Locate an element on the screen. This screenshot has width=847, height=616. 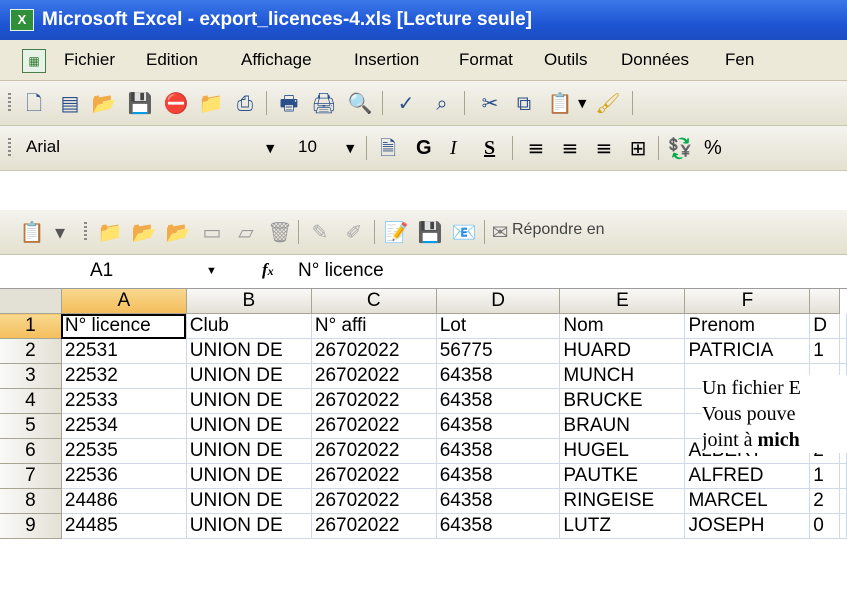
cell: MARCEL is located at coordinates (747, 501).